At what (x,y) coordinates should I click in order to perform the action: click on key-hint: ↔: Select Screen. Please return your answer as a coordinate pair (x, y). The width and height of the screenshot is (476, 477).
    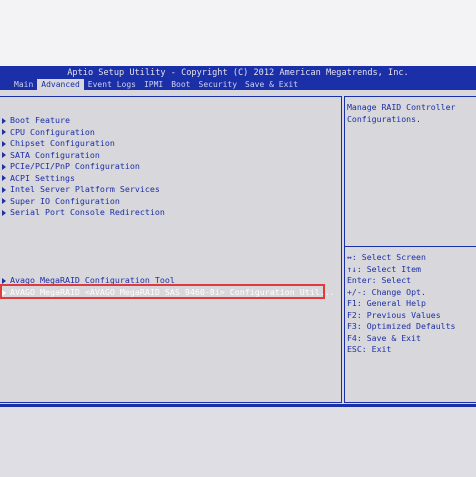
    Looking at the image, I should click on (386, 257).